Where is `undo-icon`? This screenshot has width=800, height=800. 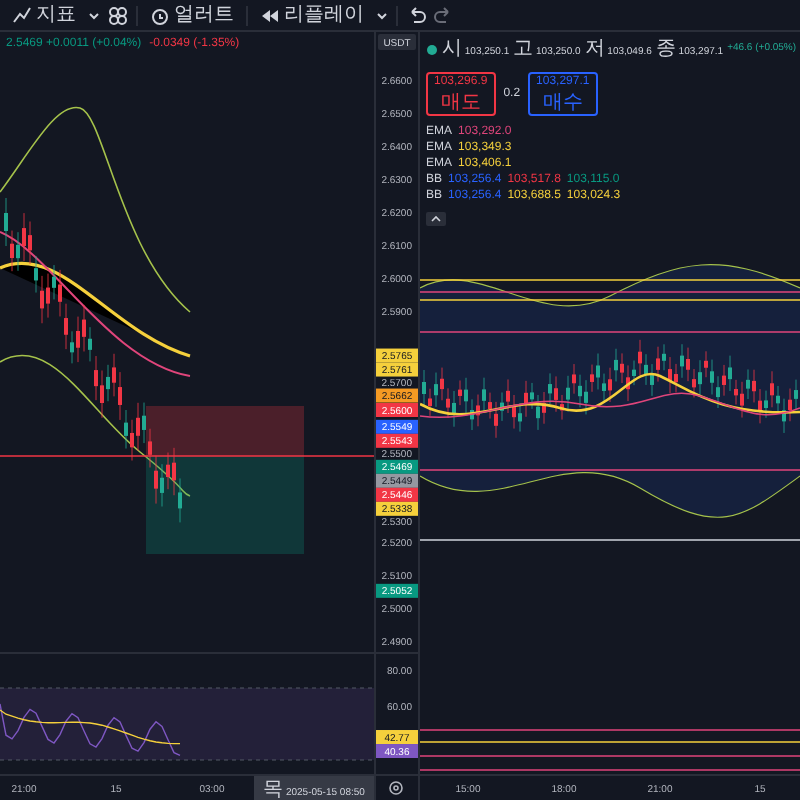
undo-icon is located at coordinates (416, 15).